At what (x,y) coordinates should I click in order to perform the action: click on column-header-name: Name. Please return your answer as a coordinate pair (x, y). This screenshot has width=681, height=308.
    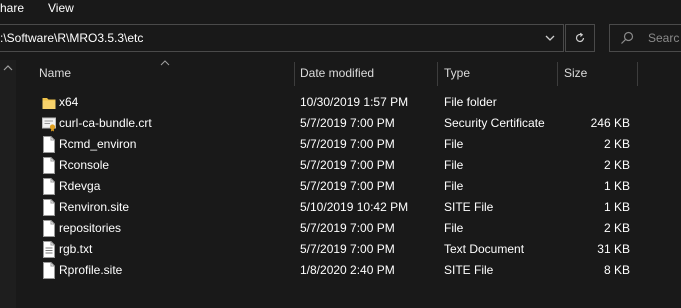
    Looking at the image, I should click on (55, 74).